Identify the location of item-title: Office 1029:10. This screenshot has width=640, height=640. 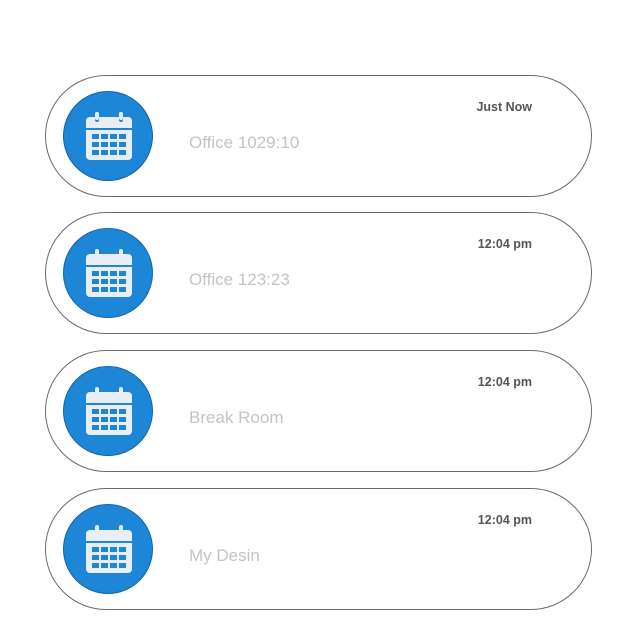
(244, 142).